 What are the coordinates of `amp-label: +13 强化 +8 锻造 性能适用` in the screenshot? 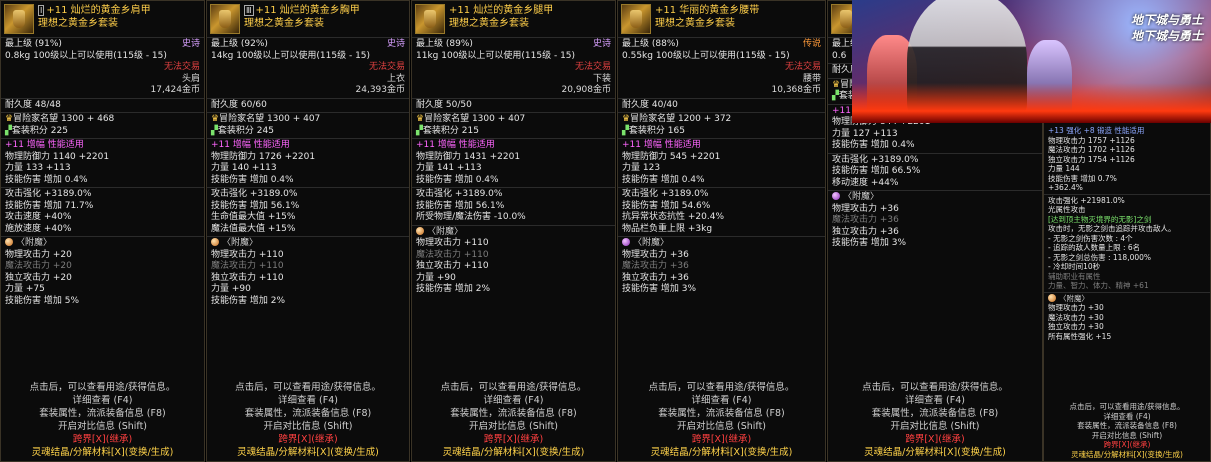 It's located at (1096, 130).